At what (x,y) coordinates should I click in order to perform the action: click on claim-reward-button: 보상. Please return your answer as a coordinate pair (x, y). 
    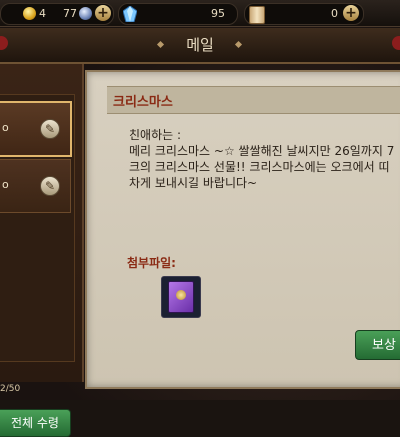
    Looking at the image, I should click on (377, 345).